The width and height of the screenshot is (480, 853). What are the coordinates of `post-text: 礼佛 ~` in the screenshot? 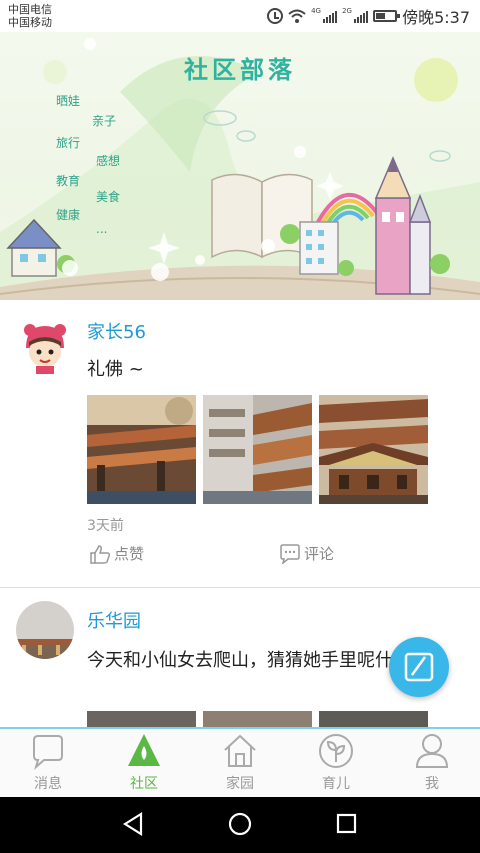 It's located at (115, 369).